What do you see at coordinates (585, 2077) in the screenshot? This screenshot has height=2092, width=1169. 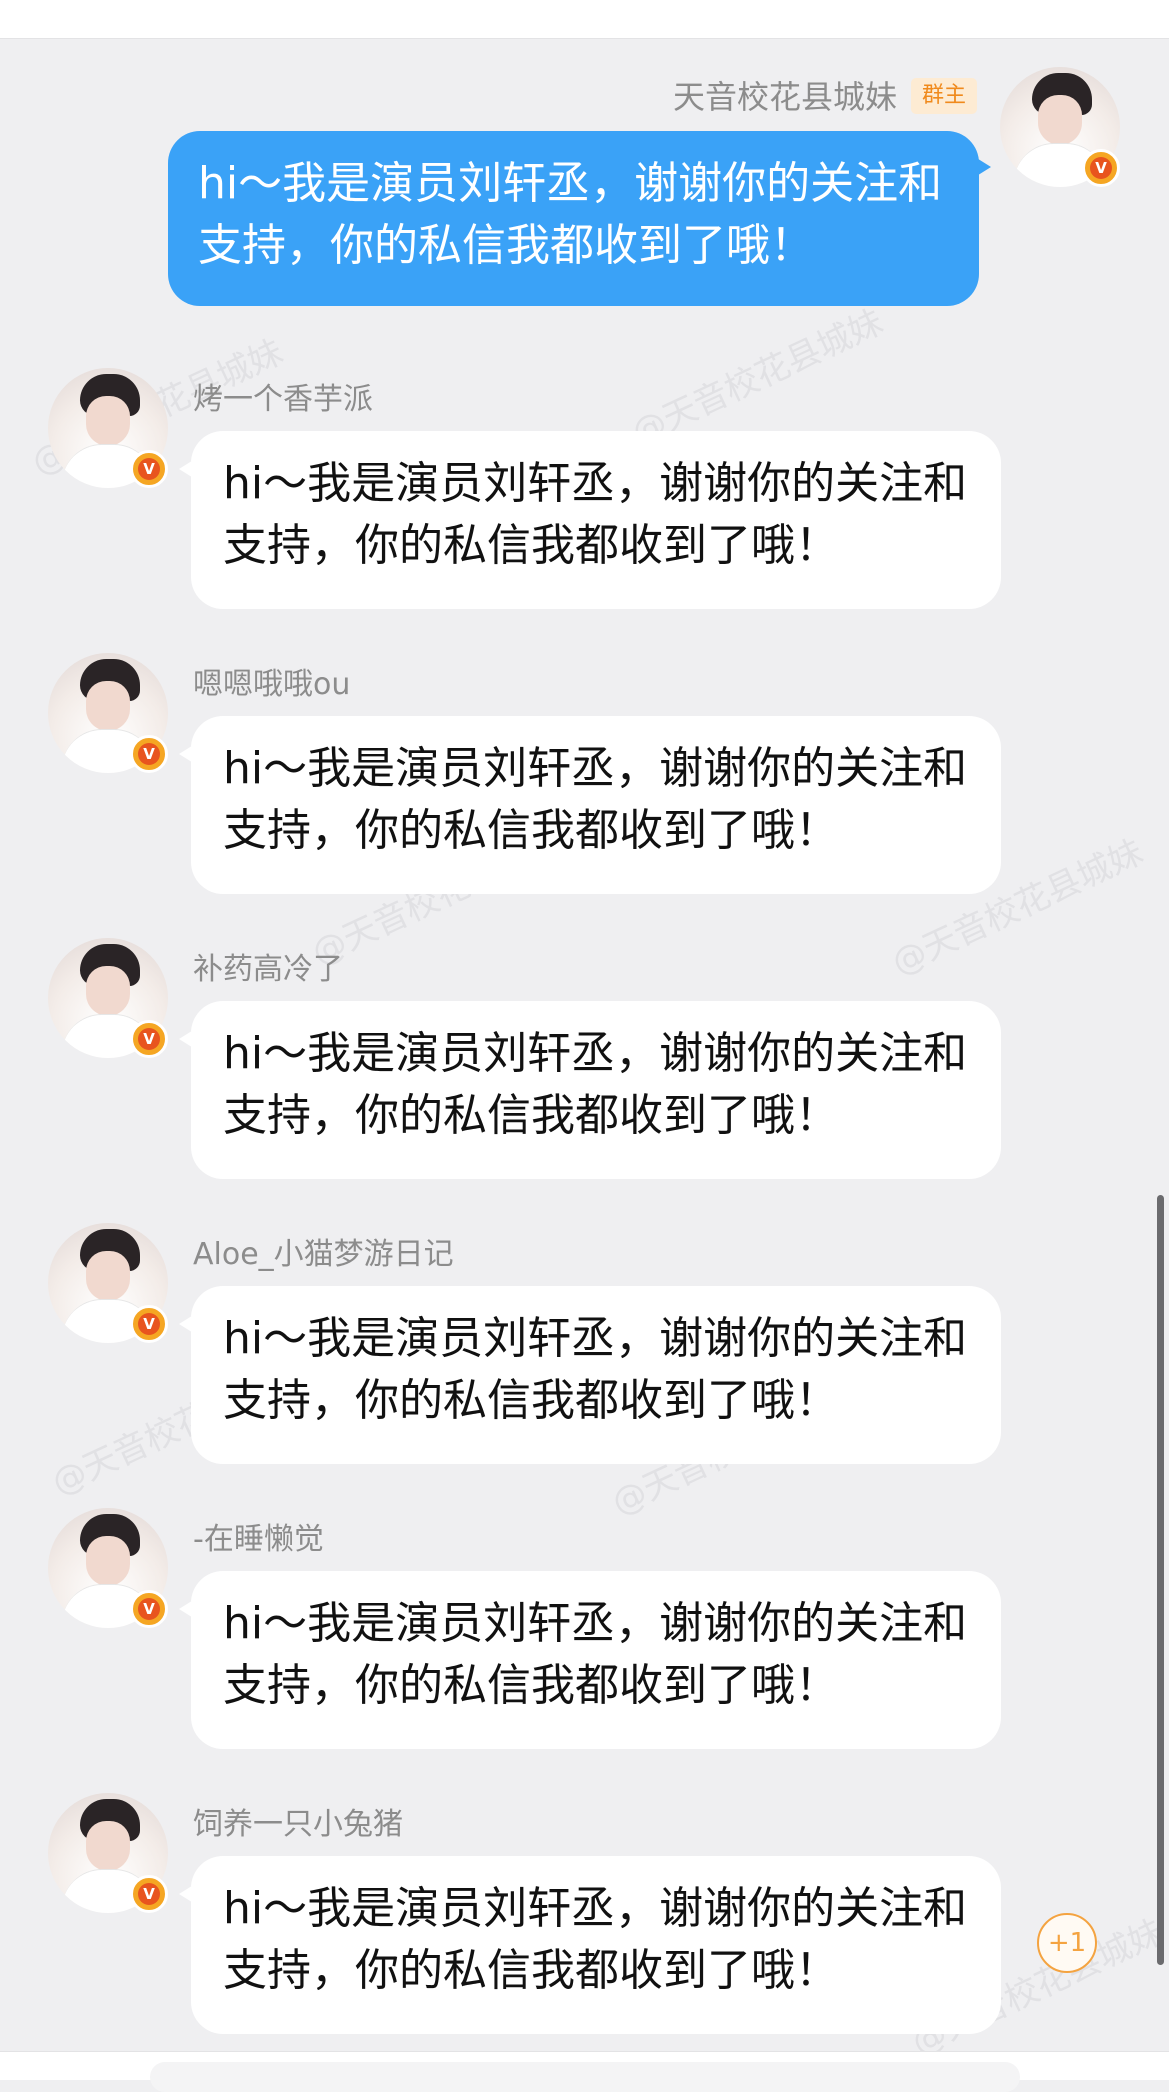 I see `message-input` at bounding box center [585, 2077].